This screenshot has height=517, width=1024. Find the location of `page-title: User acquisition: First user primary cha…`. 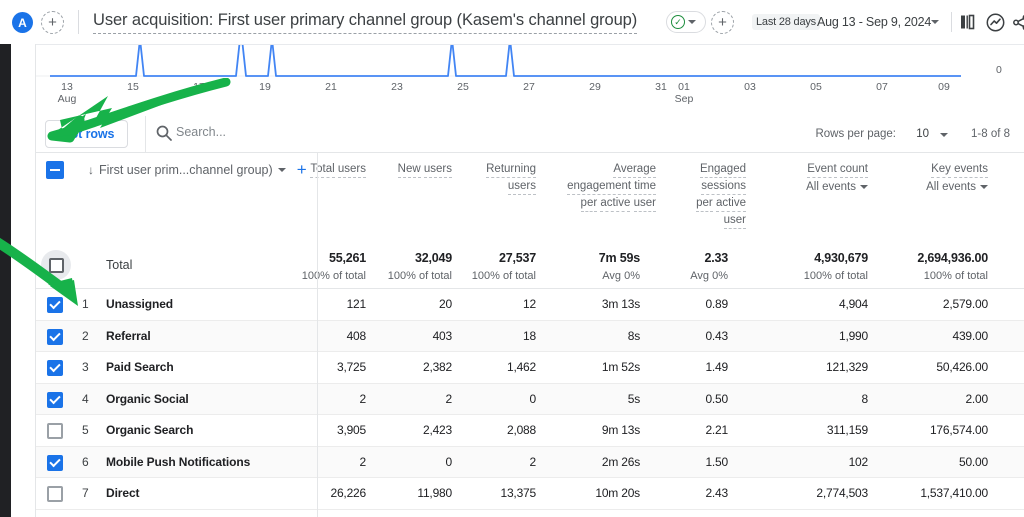

page-title: User acquisition: First user primary cha… is located at coordinates (365, 22).